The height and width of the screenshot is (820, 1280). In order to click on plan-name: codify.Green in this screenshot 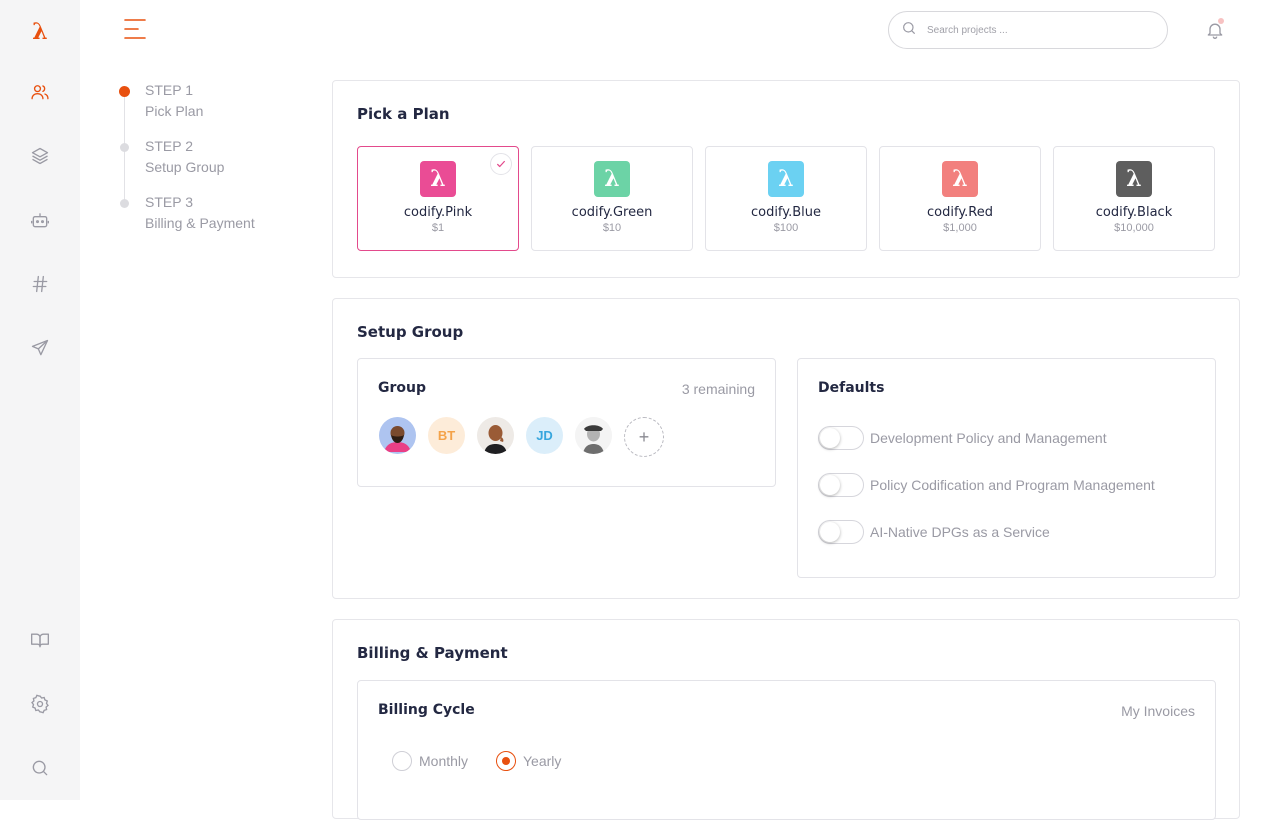, I will do `click(612, 212)`.